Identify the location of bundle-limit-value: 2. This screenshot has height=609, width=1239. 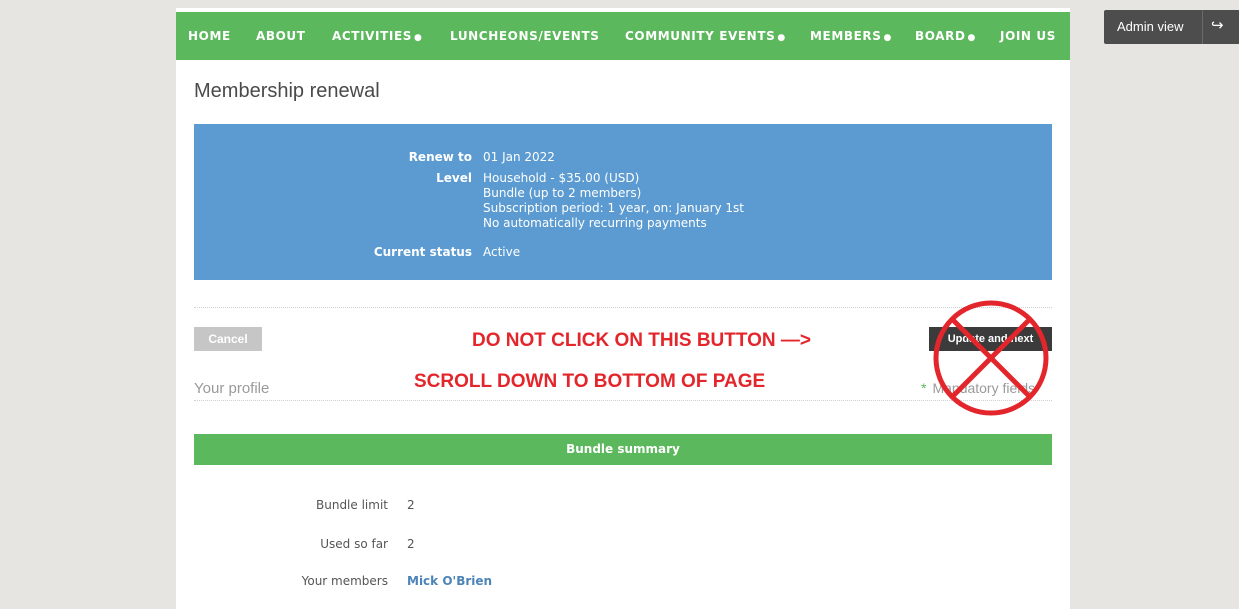
(411, 505).